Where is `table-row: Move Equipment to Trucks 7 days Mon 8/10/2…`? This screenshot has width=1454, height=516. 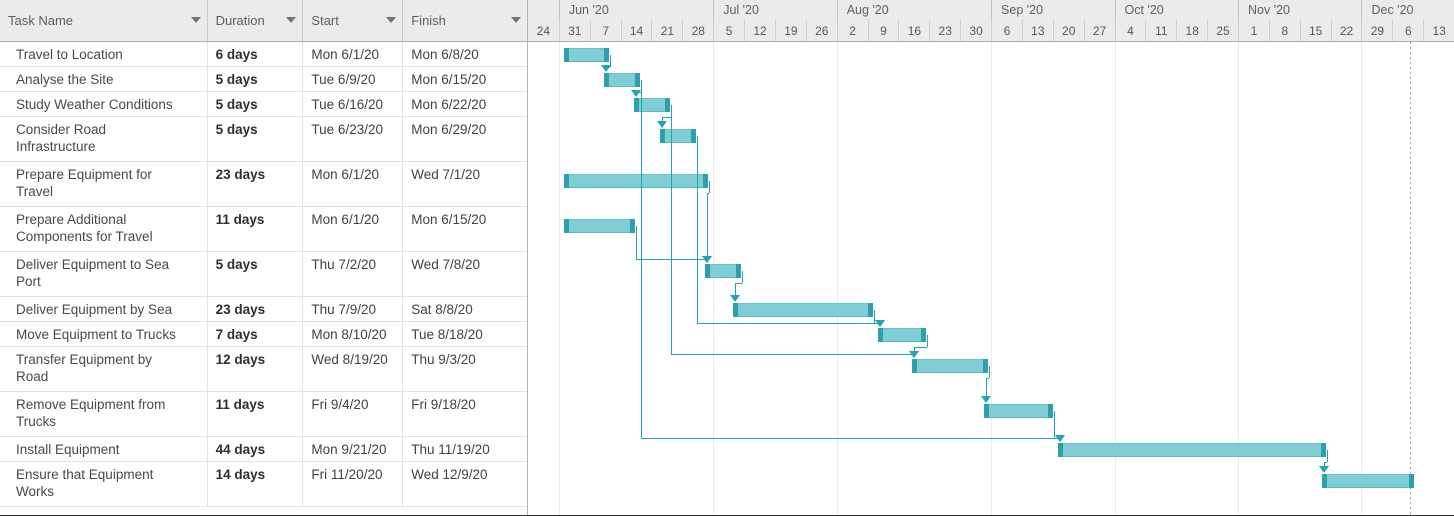 table-row: Move Equipment to Trucks 7 days Mon 8/10/2… is located at coordinates (263, 334).